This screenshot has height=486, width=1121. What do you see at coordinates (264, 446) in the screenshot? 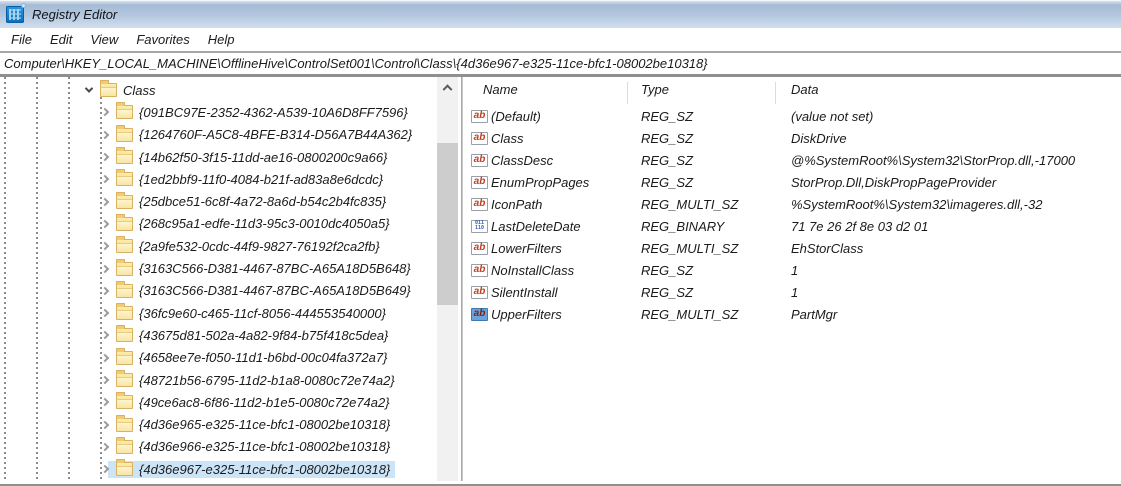
I see `tree-node-label: {4d36e966-e325-11ce-bfc1-08002be10318}` at bounding box center [264, 446].